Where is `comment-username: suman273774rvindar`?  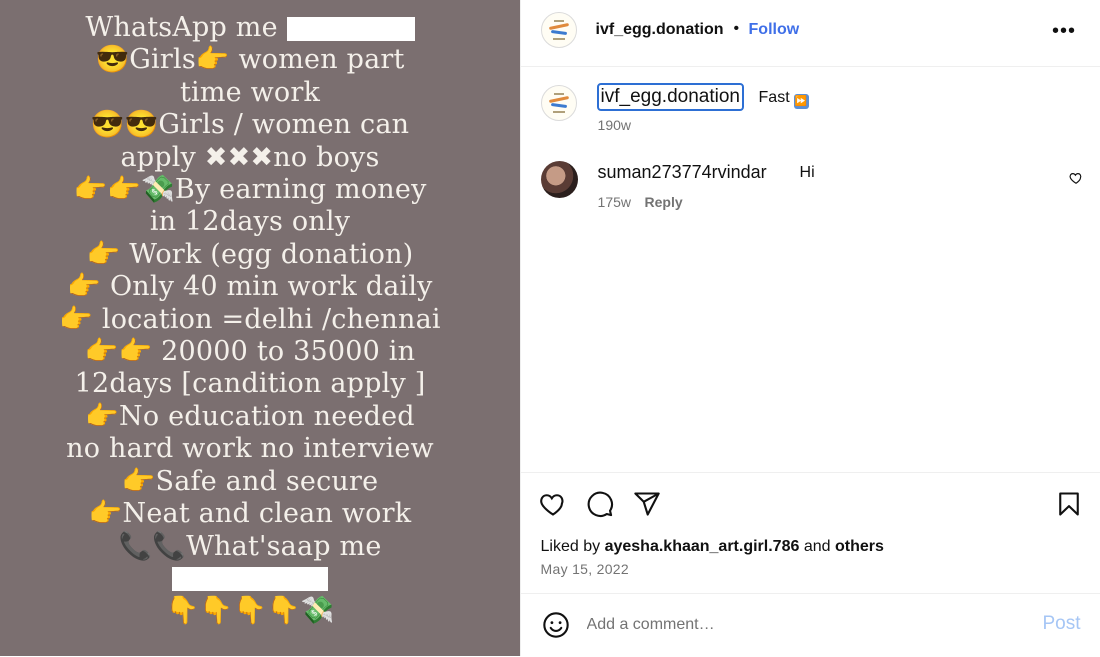
comment-username: suman273774rvindar is located at coordinates (682, 172).